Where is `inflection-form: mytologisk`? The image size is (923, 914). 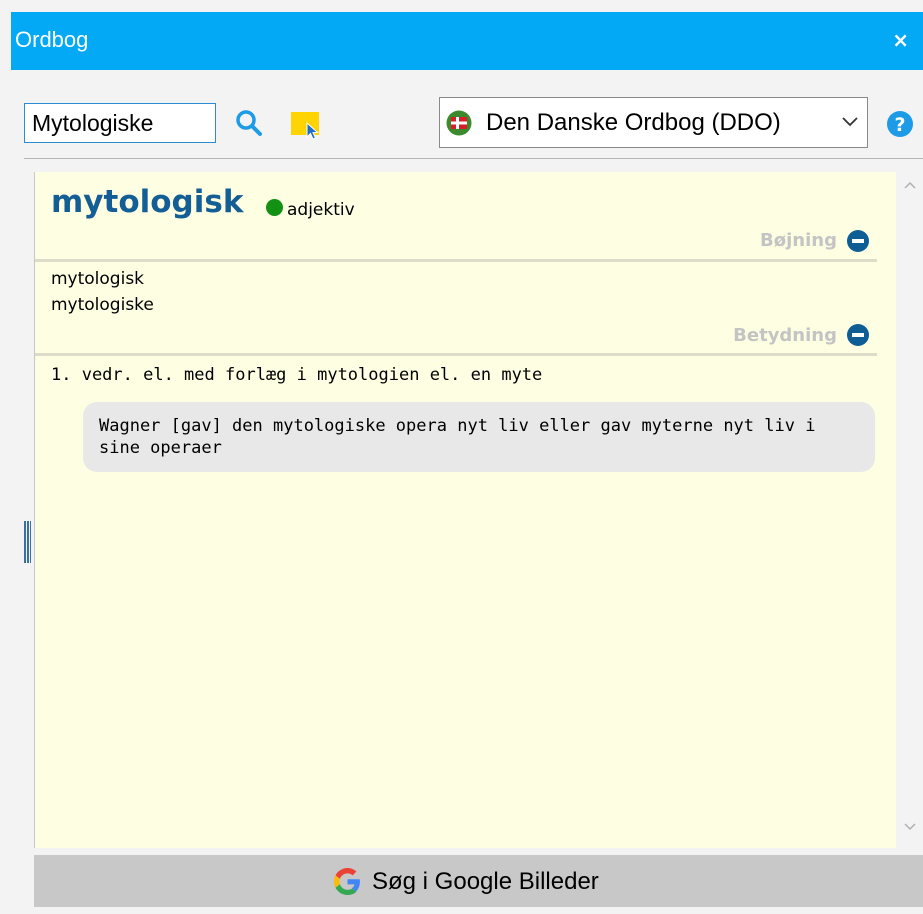 inflection-form: mytologisk is located at coordinates (98, 279).